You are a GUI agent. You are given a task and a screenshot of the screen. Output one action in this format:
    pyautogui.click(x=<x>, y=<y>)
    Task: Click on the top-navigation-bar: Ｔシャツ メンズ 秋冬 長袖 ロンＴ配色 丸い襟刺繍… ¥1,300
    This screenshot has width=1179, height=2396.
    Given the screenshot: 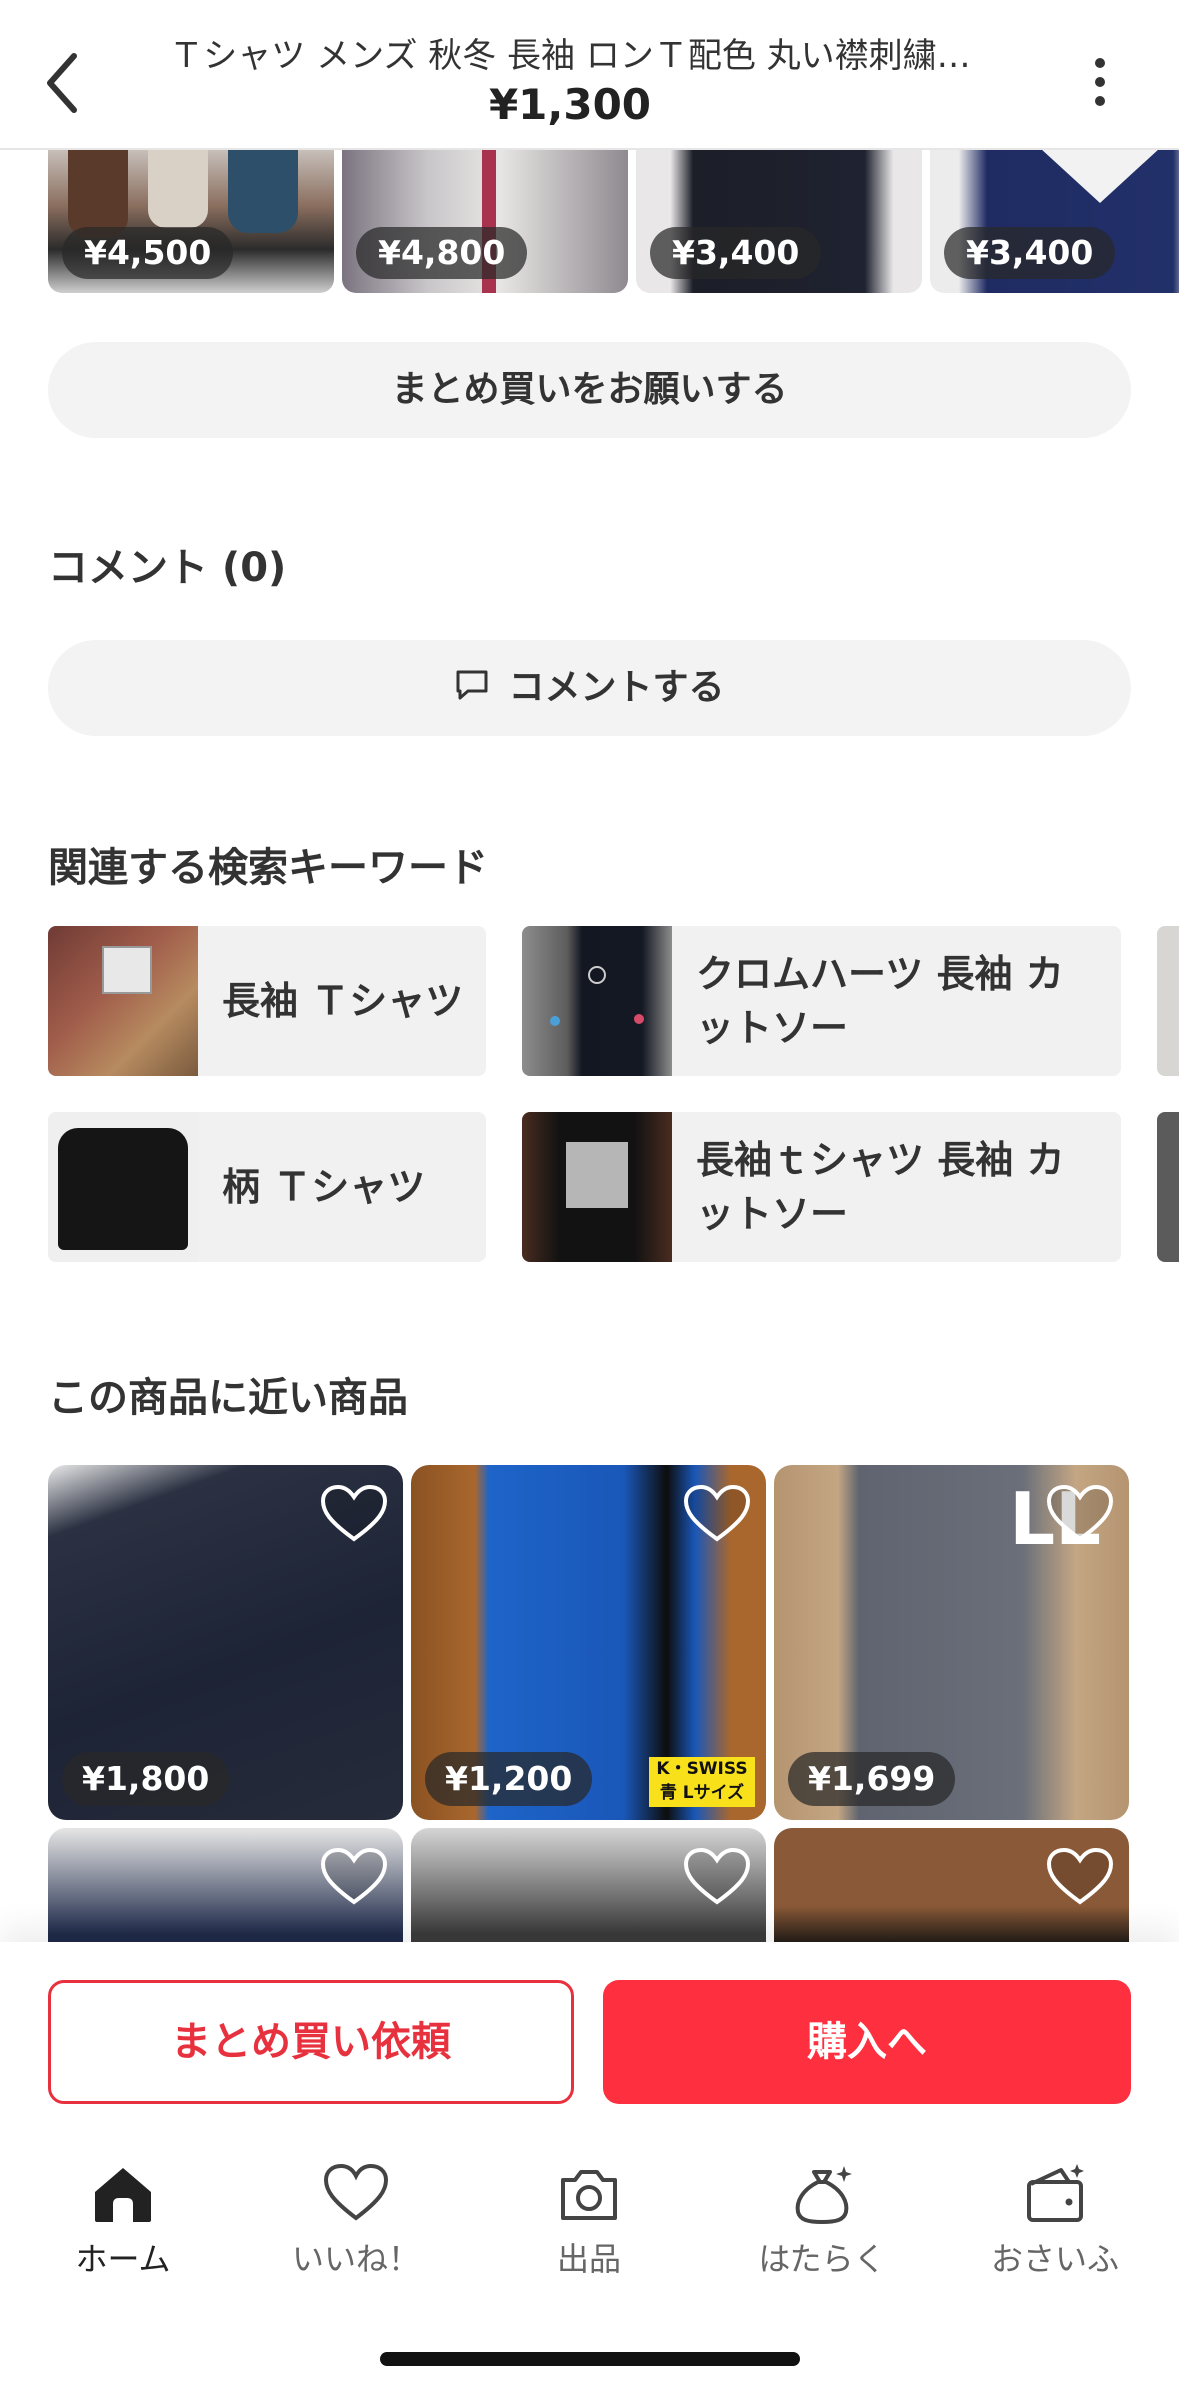 What is the action you would take?
    pyautogui.click(x=589, y=75)
    